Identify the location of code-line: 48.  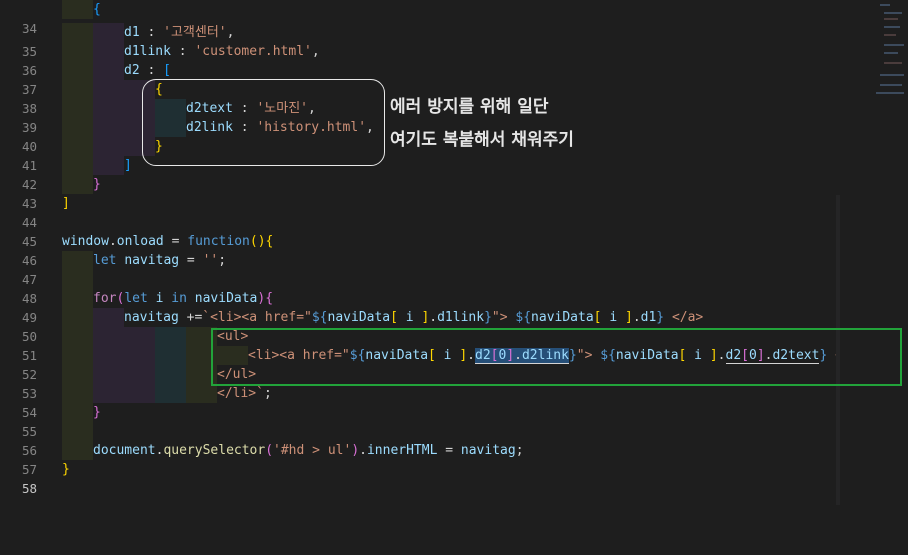
(454, 288).